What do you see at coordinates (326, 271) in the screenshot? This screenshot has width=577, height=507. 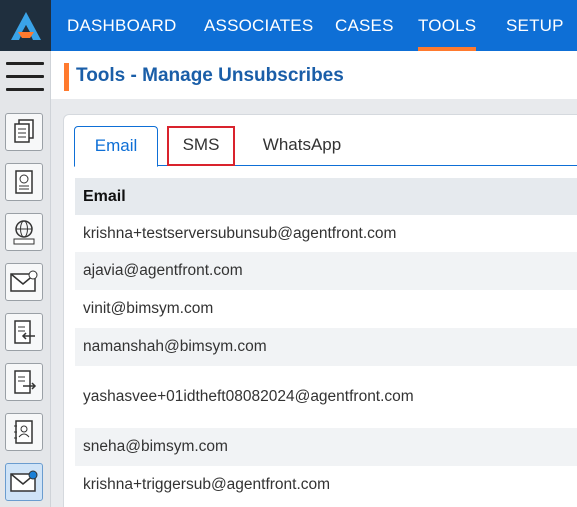 I see `table-row: ajavia@agentfront.com` at bounding box center [326, 271].